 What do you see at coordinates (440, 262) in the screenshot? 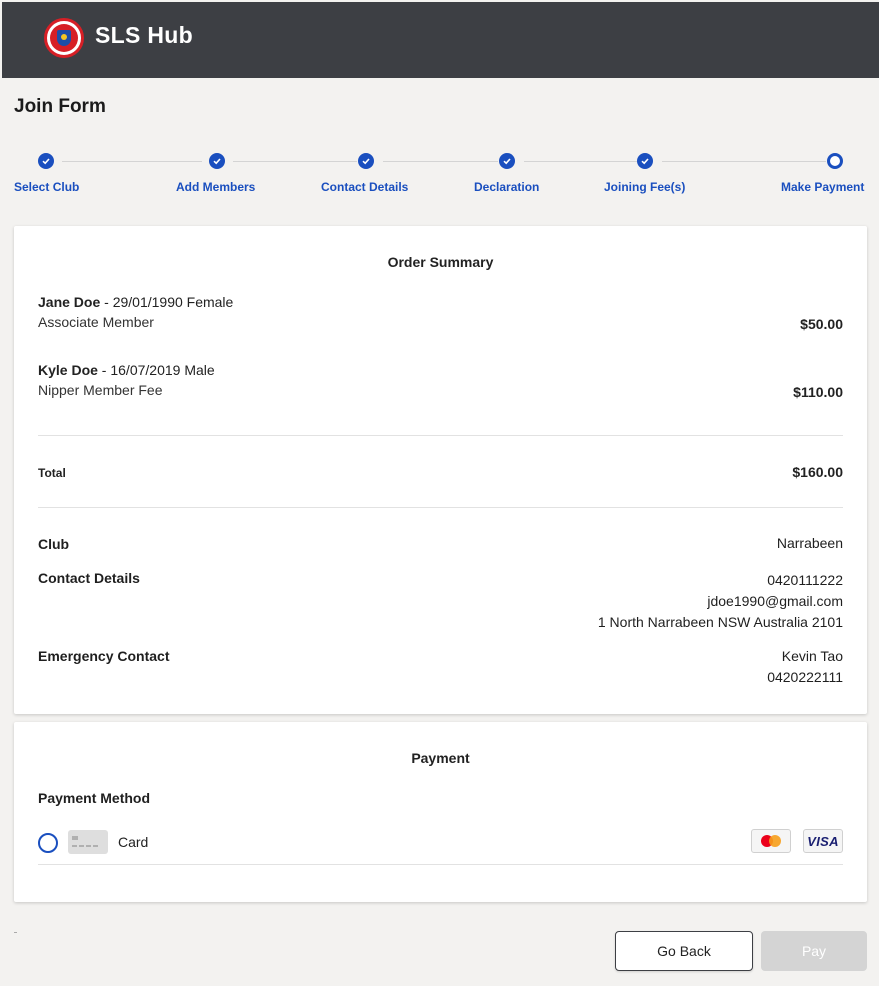
I see `order-summary-title: Order Summary` at bounding box center [440, 262].